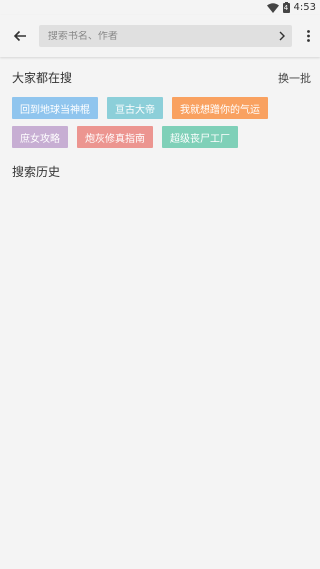 This screenshot has height=569, width=320. I want to click on search-submit-button, so click(282, 36).